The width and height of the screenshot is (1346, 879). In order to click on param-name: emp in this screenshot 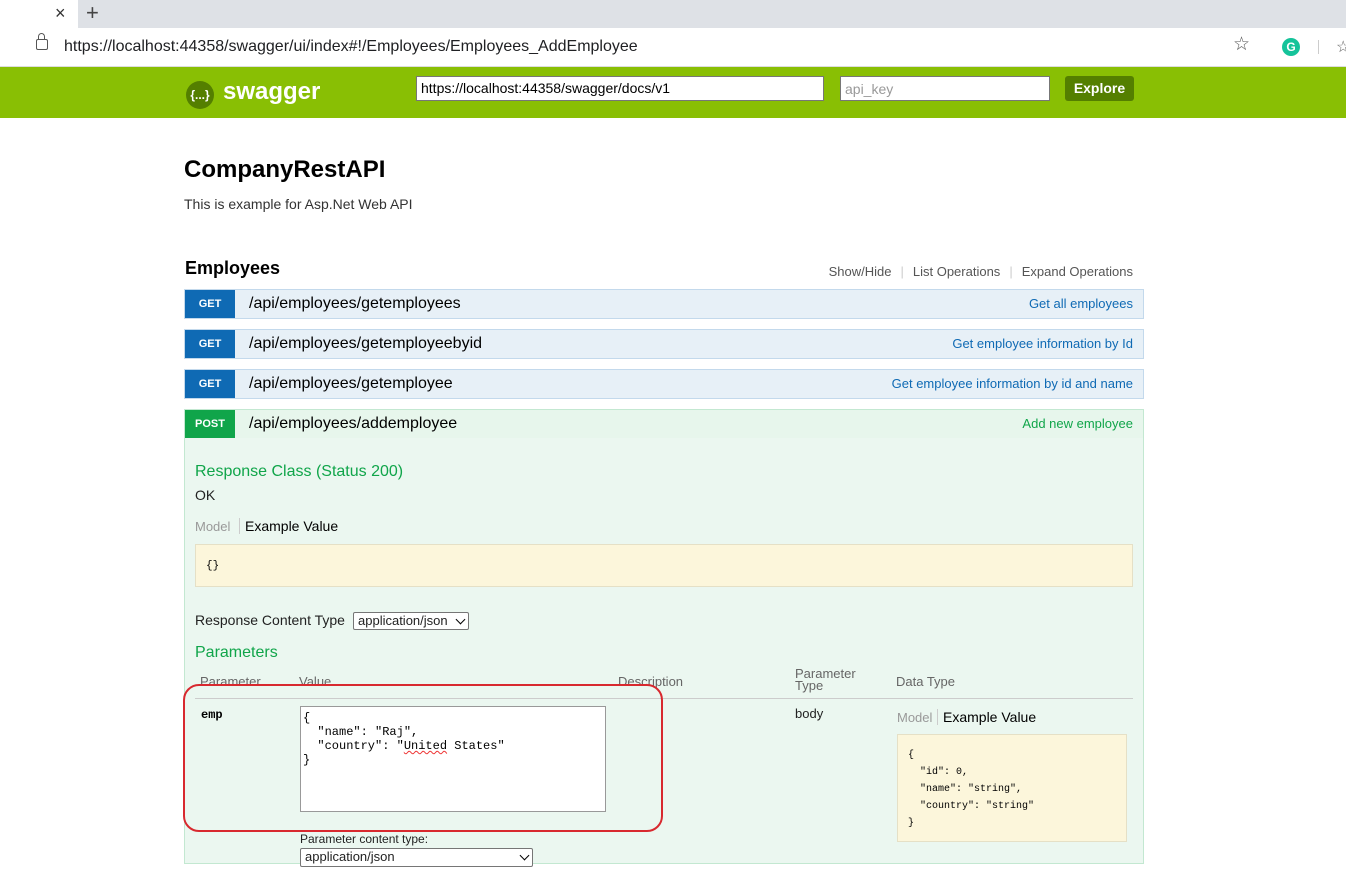, I will do `click(212, 715)`.